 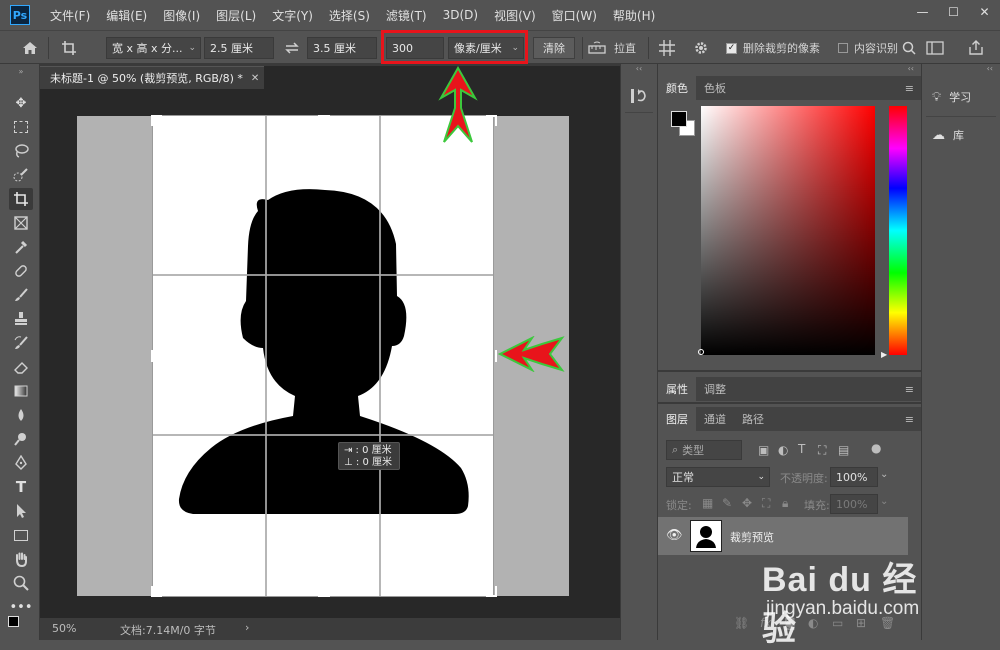 What do you see at coordinates (801, 449) in the screenshot?
I see `filter-type-icon: T` at bounding box center [801, 449].